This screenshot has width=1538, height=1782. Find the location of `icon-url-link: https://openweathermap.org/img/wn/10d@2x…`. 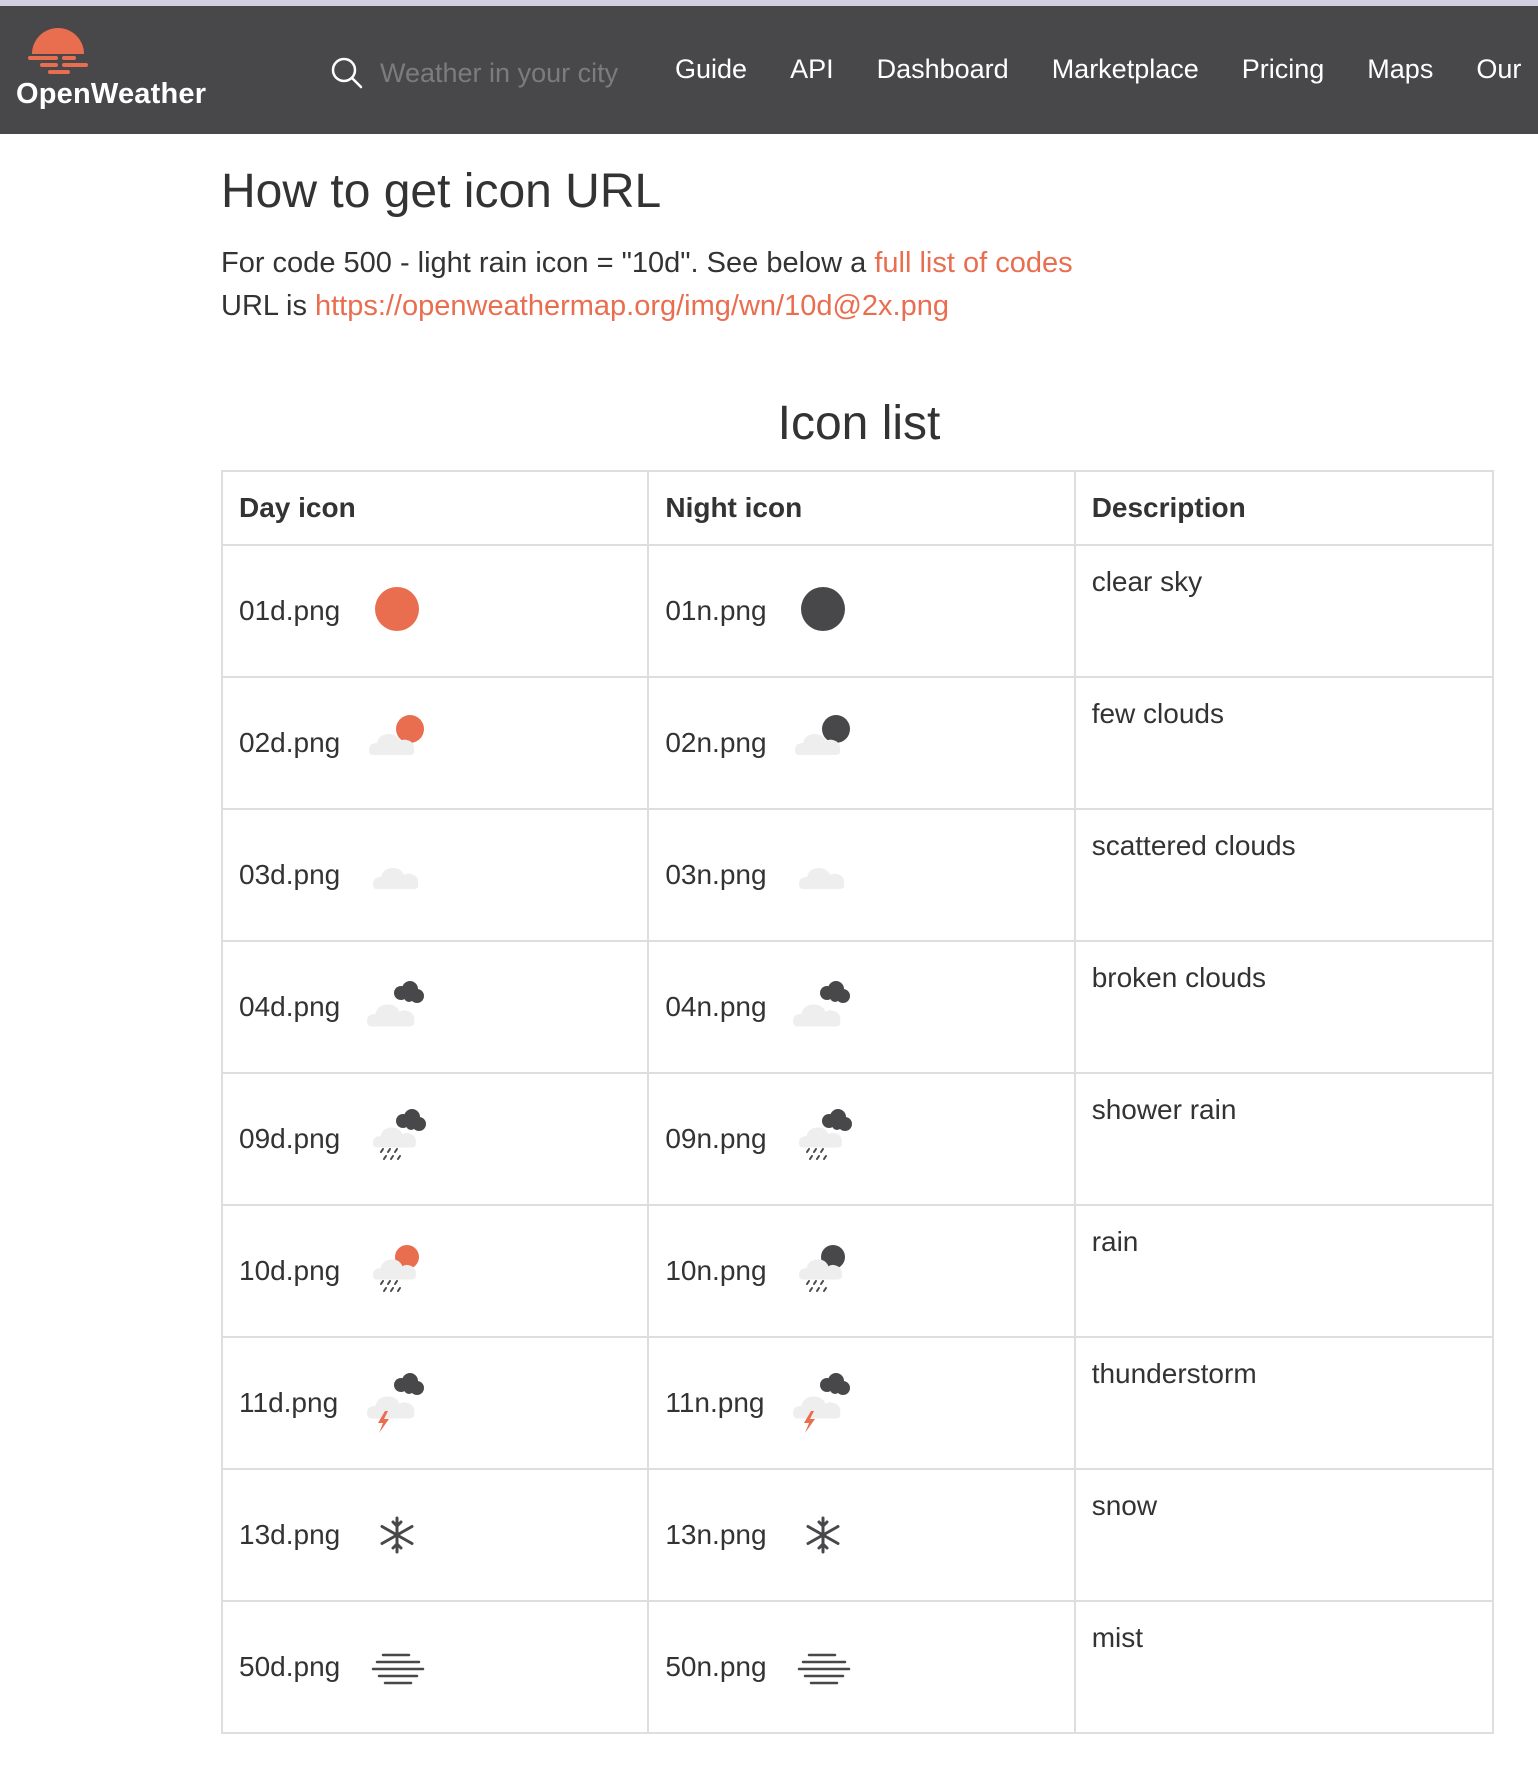

icon-url-link: https://openweathermap.org/img/wn/10d@2x… is located at coordinates (632, 306).